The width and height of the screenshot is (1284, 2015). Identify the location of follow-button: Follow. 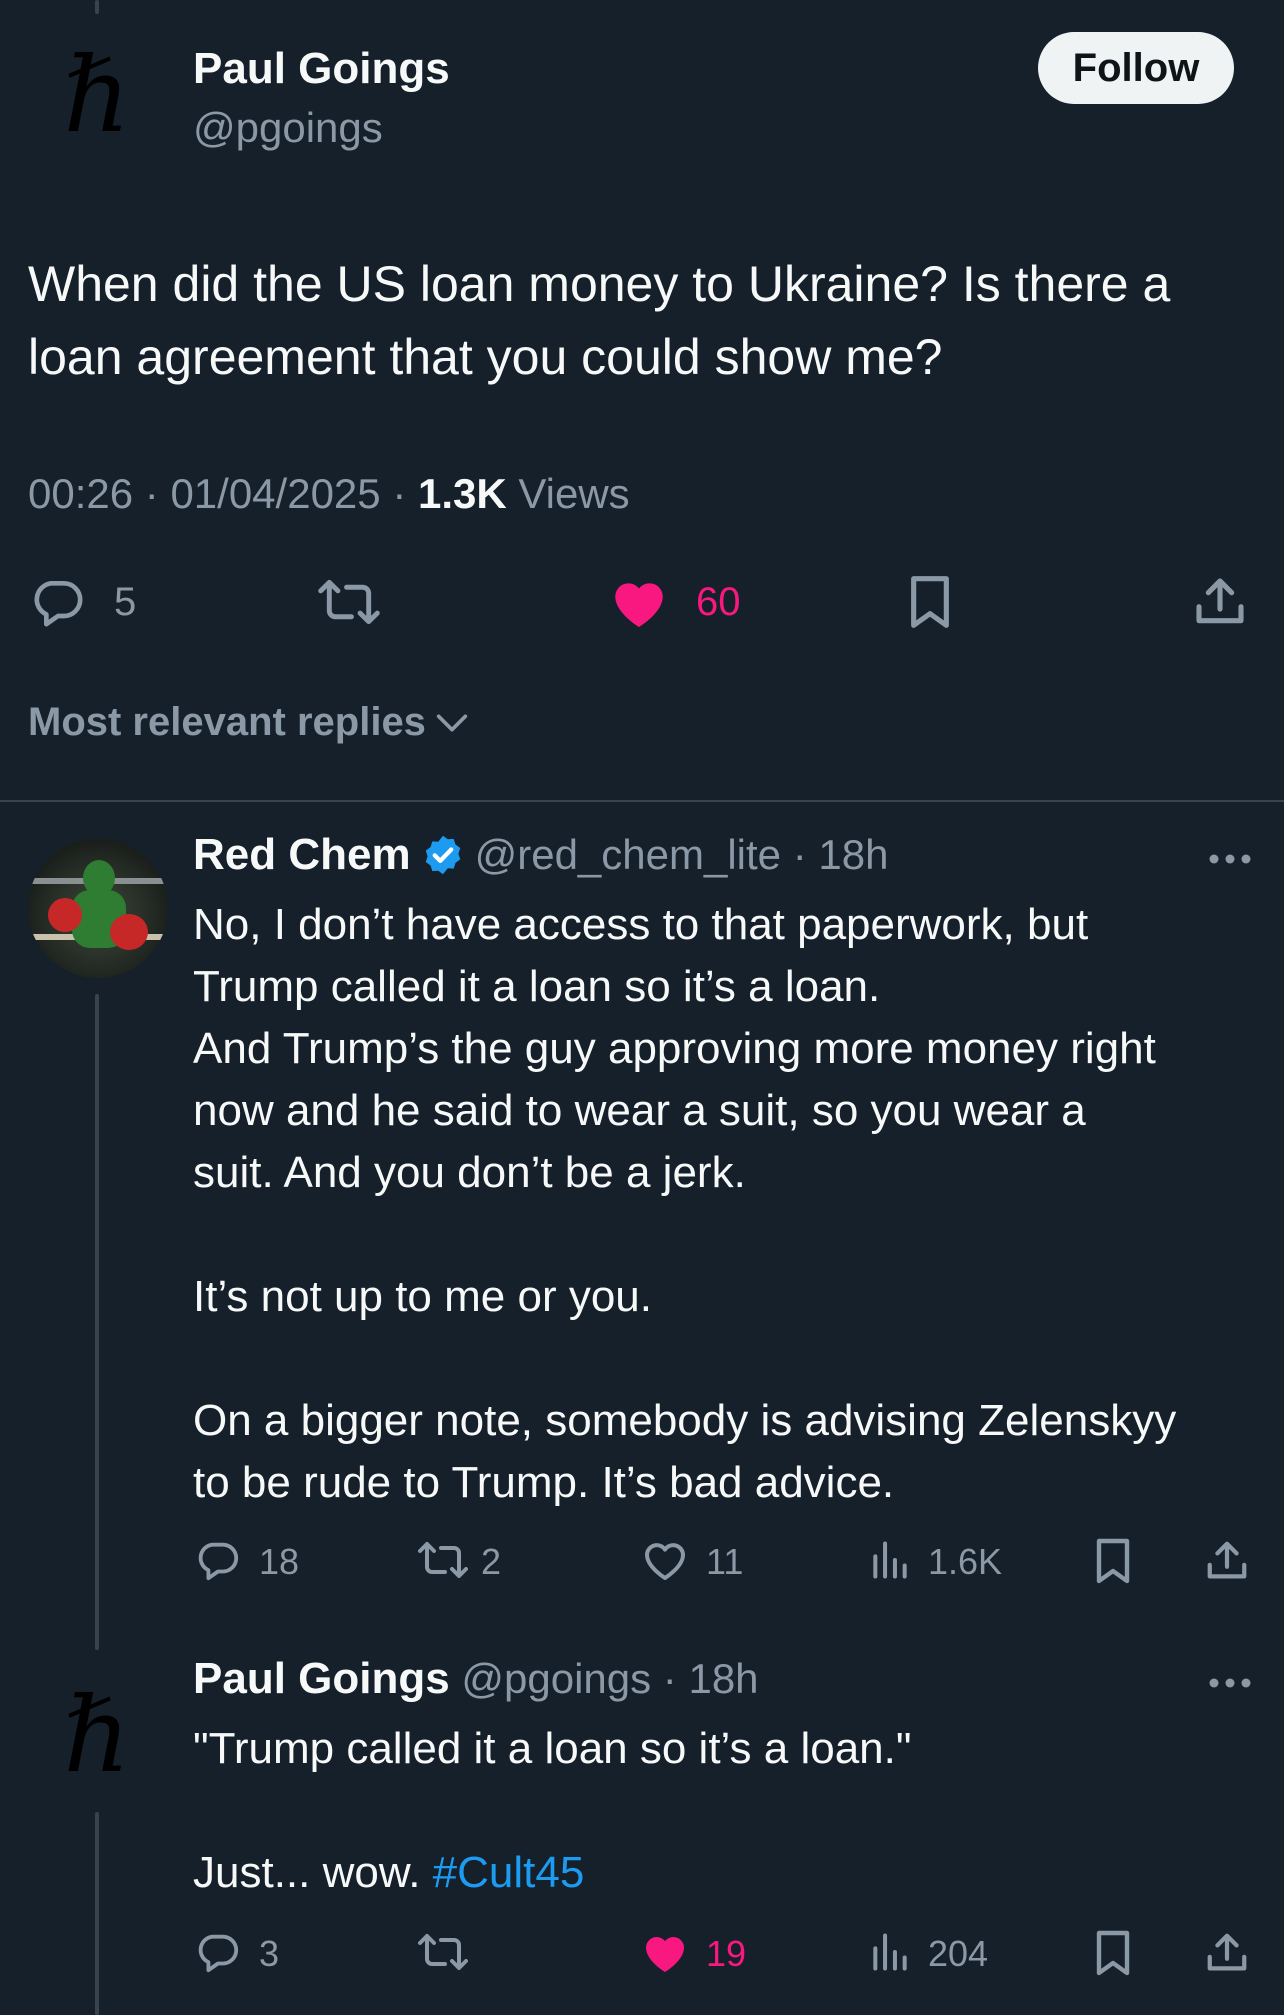
(1136, 68).